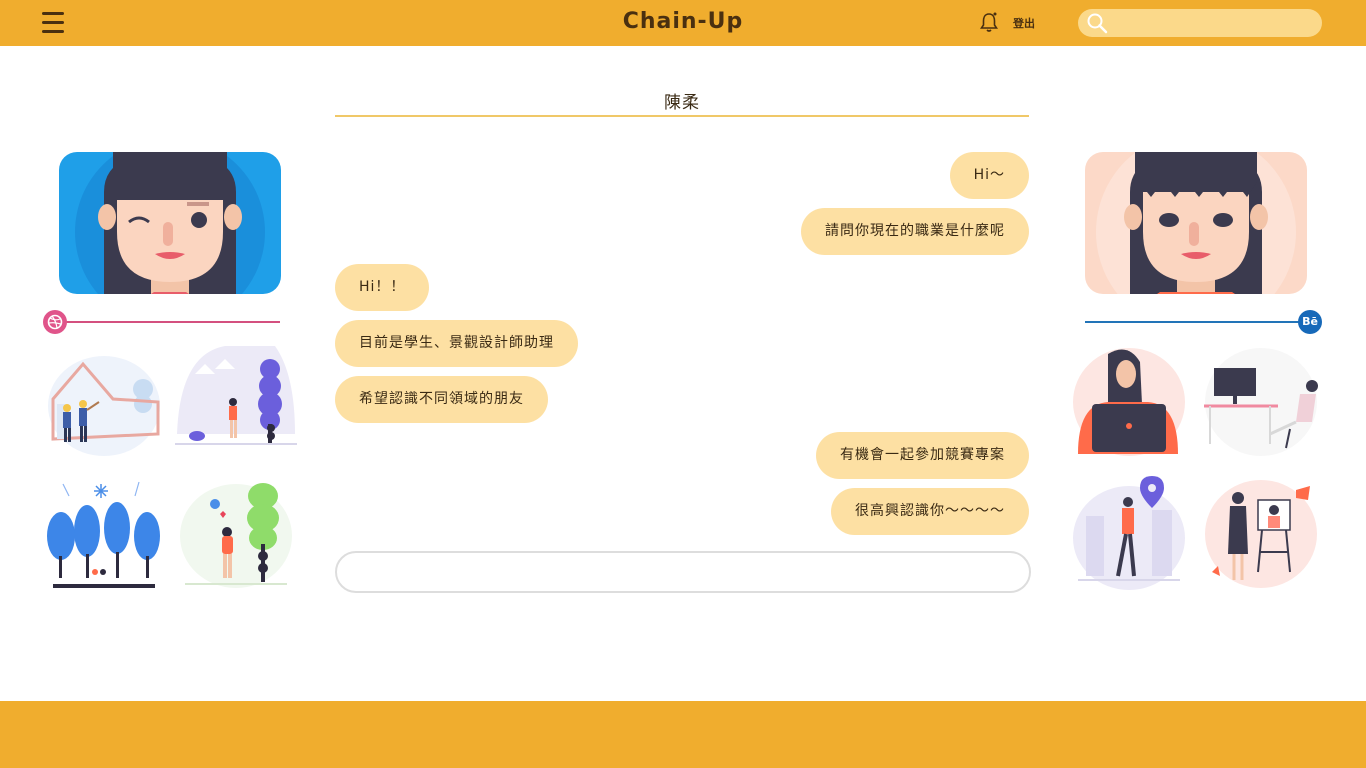 Image resolution: width=1366 pixels, height=768 pixels. What do you see at coordinates (922, 455) in the screenshot?
I see `message-bubble-sent: 有機會一起參加競賽專案` at bounding box center [922, 455].